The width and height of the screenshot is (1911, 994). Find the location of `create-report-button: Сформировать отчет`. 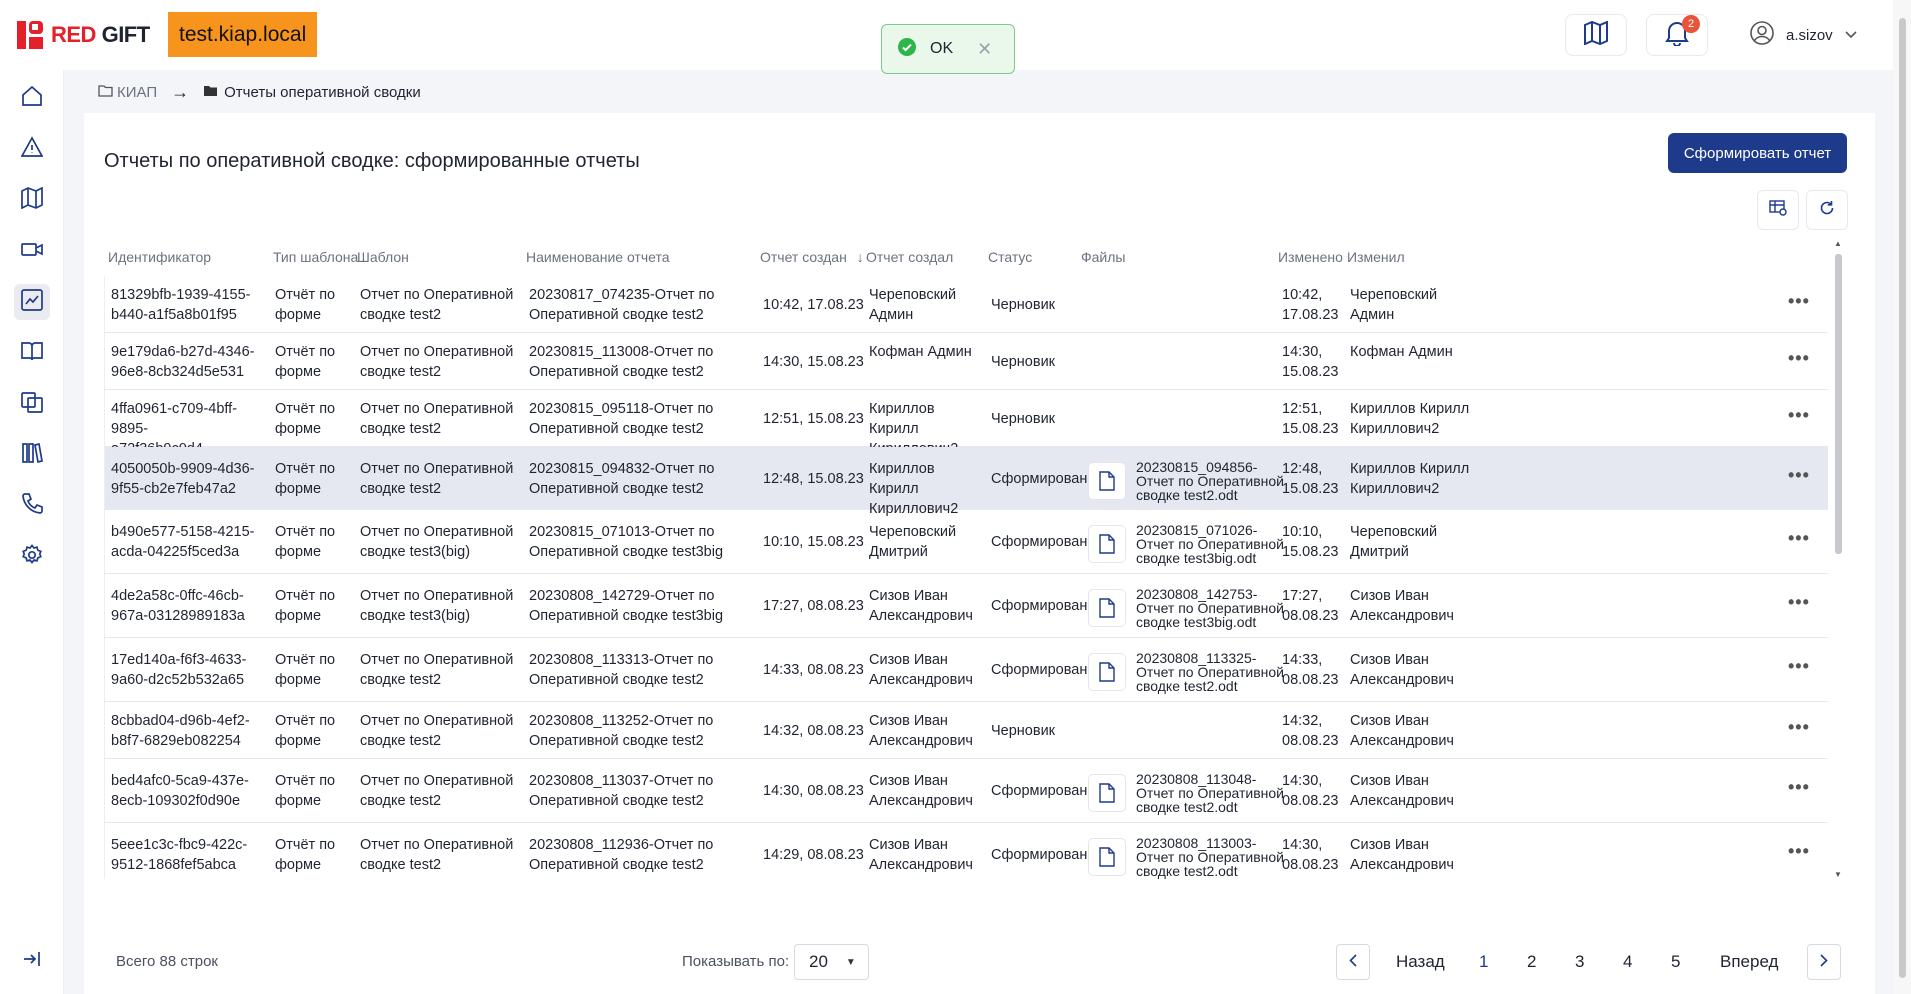

create-report-button: Сформировать отчет is located at coordinates (1757, 153).